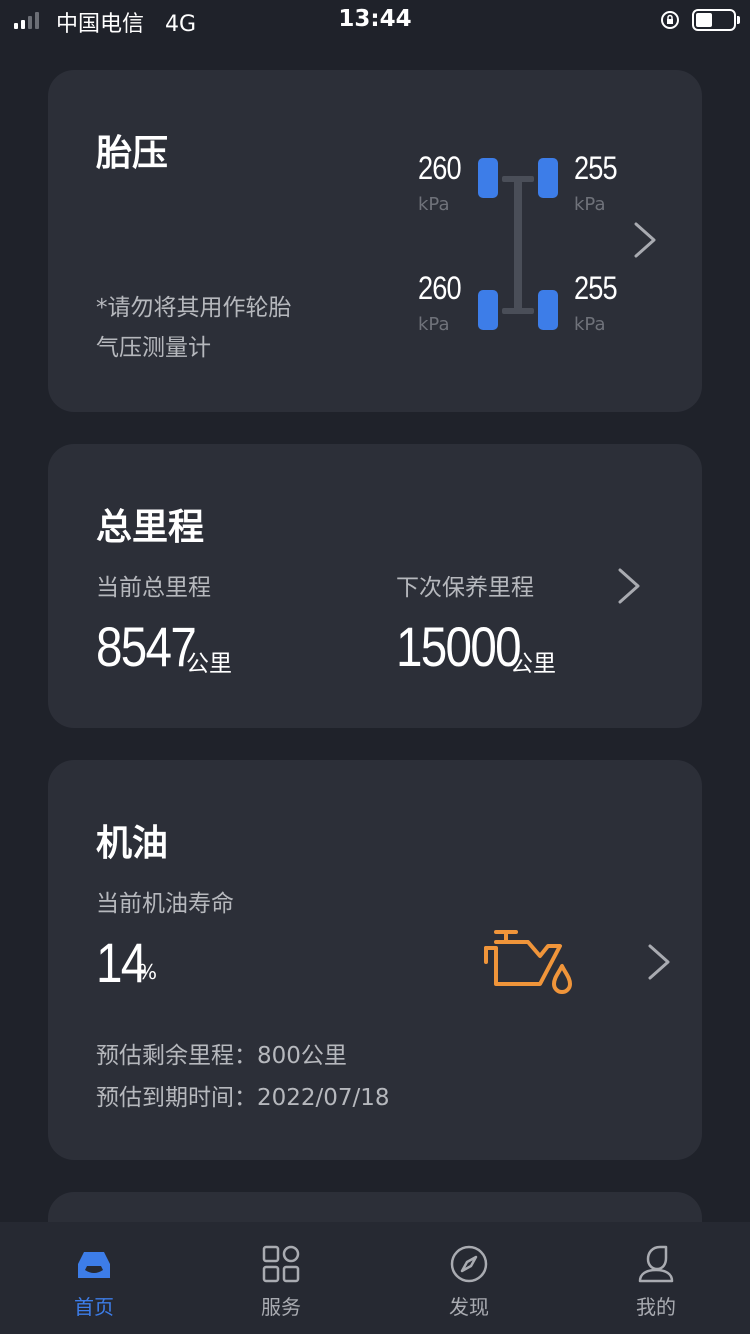 The width and height of the screenshot is (750, 1334). Describe the element at coordinates (146, 646) in the screenshot. I see `current-mileage-value: 8547` at that location.